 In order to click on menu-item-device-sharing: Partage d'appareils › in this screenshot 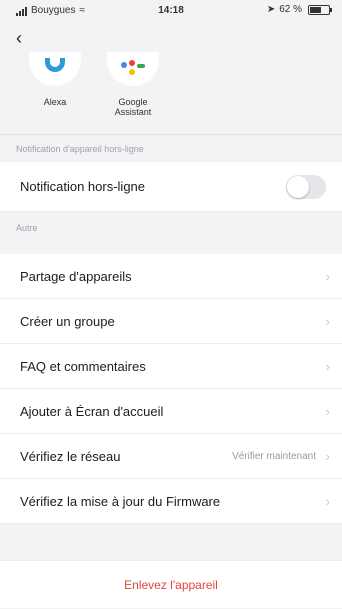, I will do `click(171, 276)`.